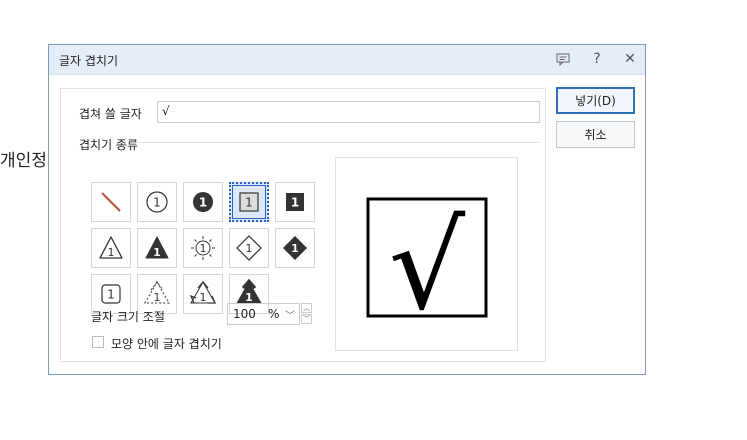 The image size is (747, 440). I want to click on down-arrow-icon: ﹀, so click(306, 319).